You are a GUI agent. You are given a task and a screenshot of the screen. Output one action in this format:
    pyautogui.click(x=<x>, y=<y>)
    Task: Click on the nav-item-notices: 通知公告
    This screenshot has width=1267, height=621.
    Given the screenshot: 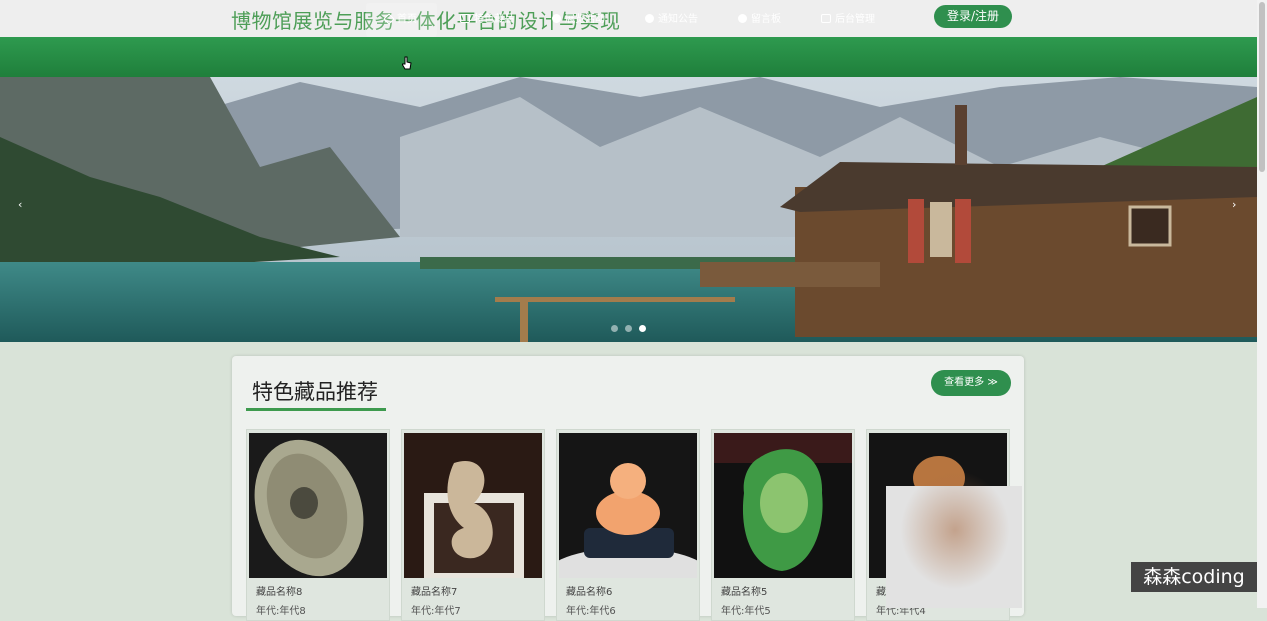 What is the action you would take?
    pyautogui.click(x=671, y=18)
    